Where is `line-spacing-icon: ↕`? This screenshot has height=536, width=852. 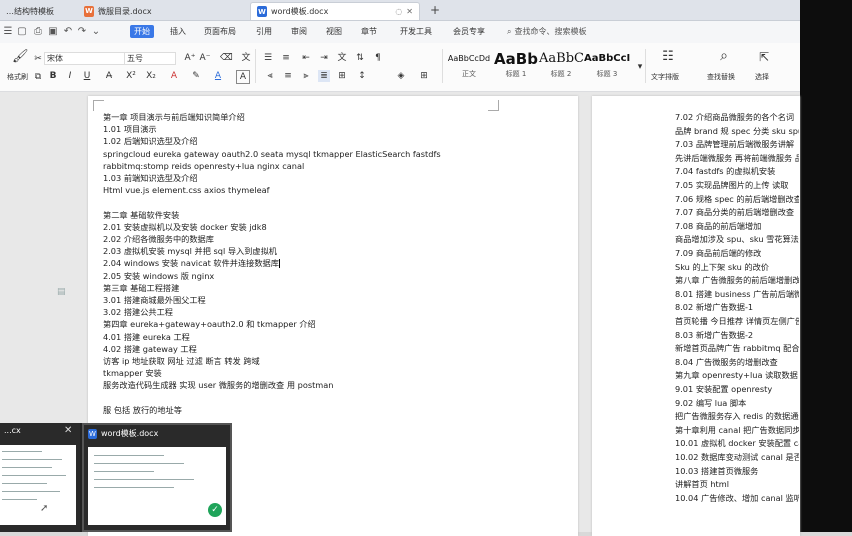 line-spacing-icon: ↕ is located at coordinates (362, 76).